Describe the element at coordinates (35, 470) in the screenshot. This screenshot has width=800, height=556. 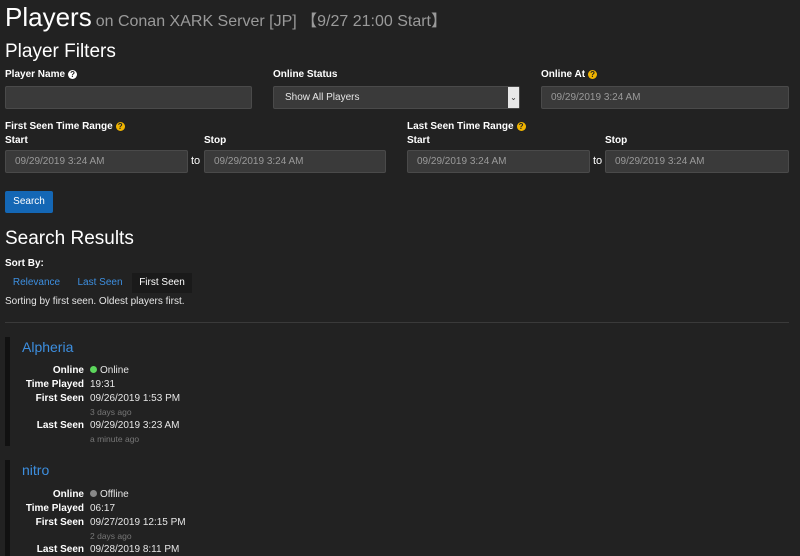
I see `player-name-link: nitro` at that location.